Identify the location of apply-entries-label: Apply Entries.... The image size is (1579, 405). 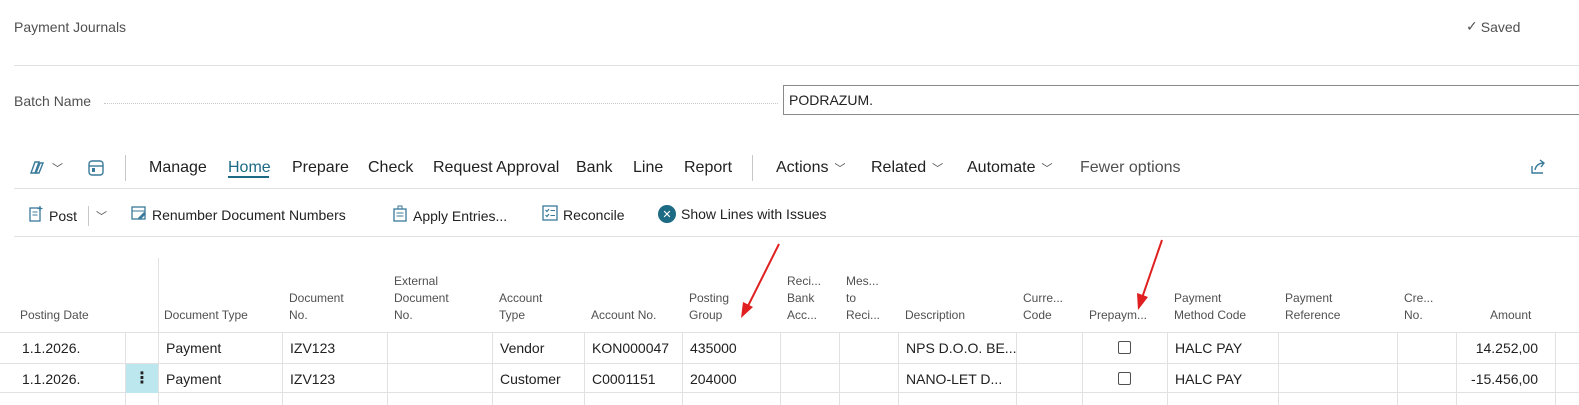
(460, 215).